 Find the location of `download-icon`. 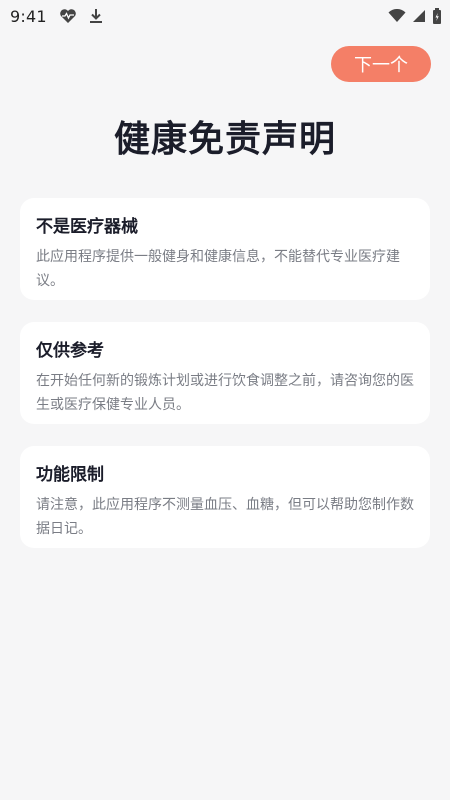

download-icon is located at coordinates (96, 16).